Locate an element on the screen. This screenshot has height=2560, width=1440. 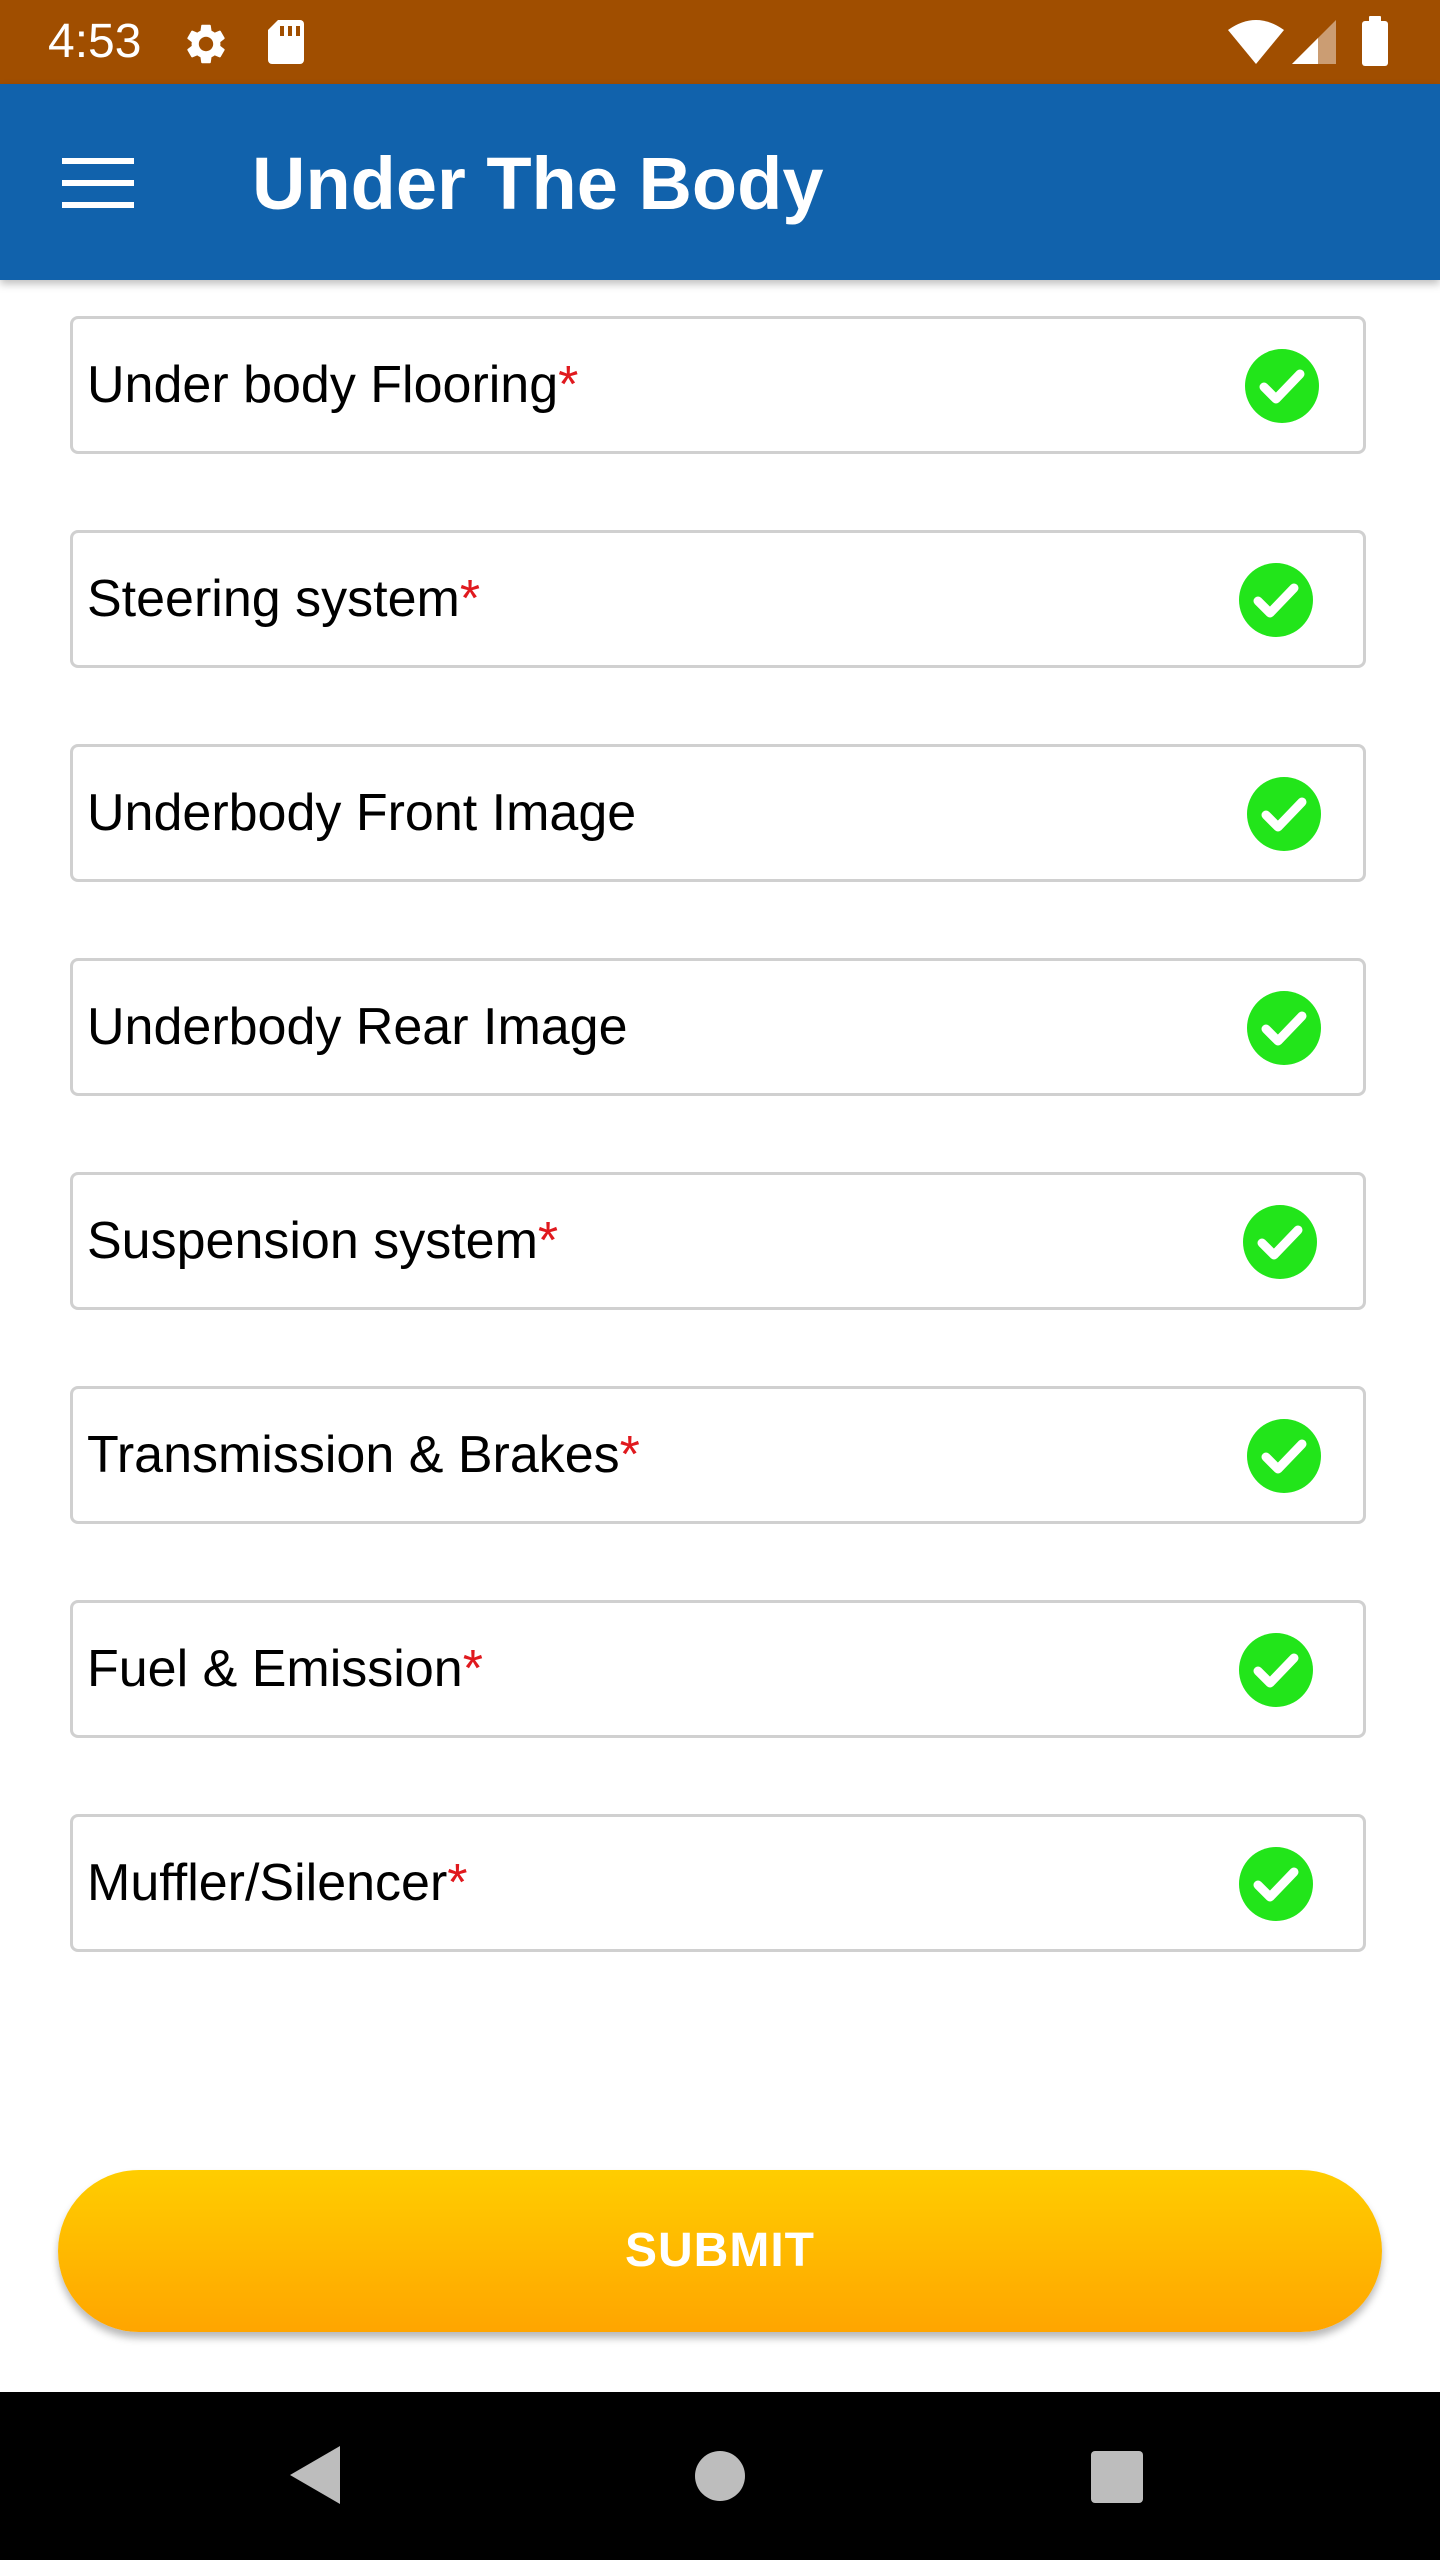
checklist-item-transmission-brakes: Transmission & Brakes* is located at coordinates (718, 1455).